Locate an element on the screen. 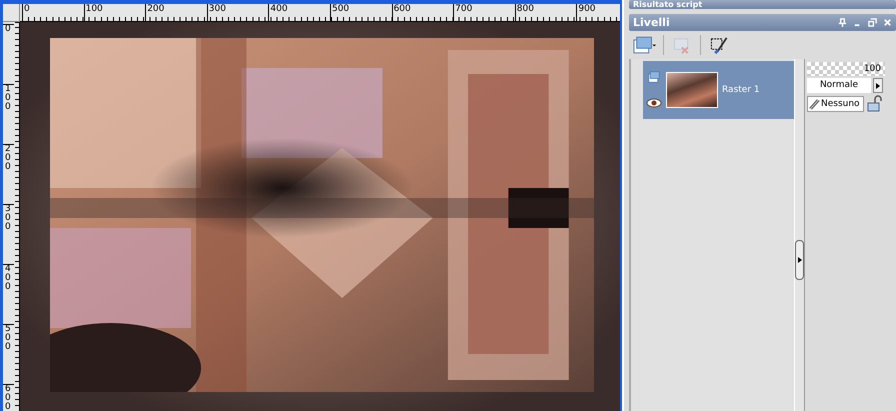 The width and height of the screenshot is (896, 411). close-icon is located at coordinates (887, 22).